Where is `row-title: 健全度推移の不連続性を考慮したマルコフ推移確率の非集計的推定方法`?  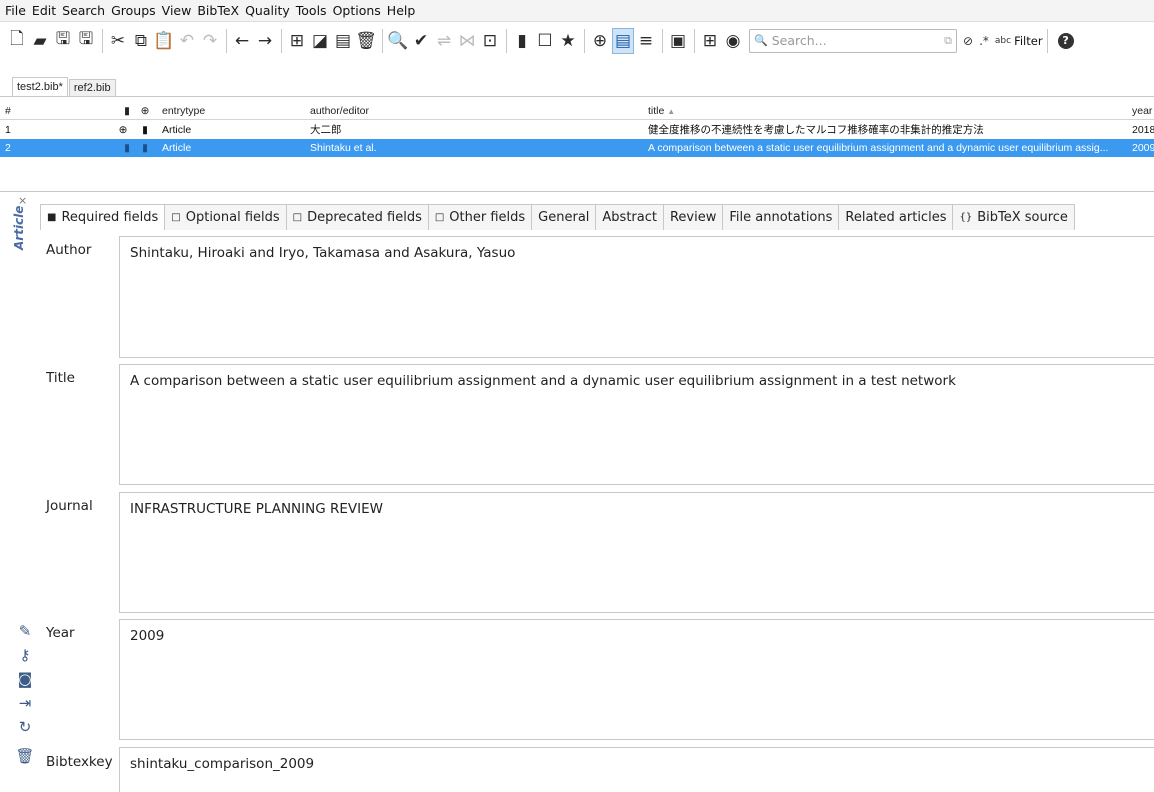
row-title: 健全度推移の不連続性を考慮したマルコフ推移確率の非集計的推定方法 is located at coordinates (816, 130).